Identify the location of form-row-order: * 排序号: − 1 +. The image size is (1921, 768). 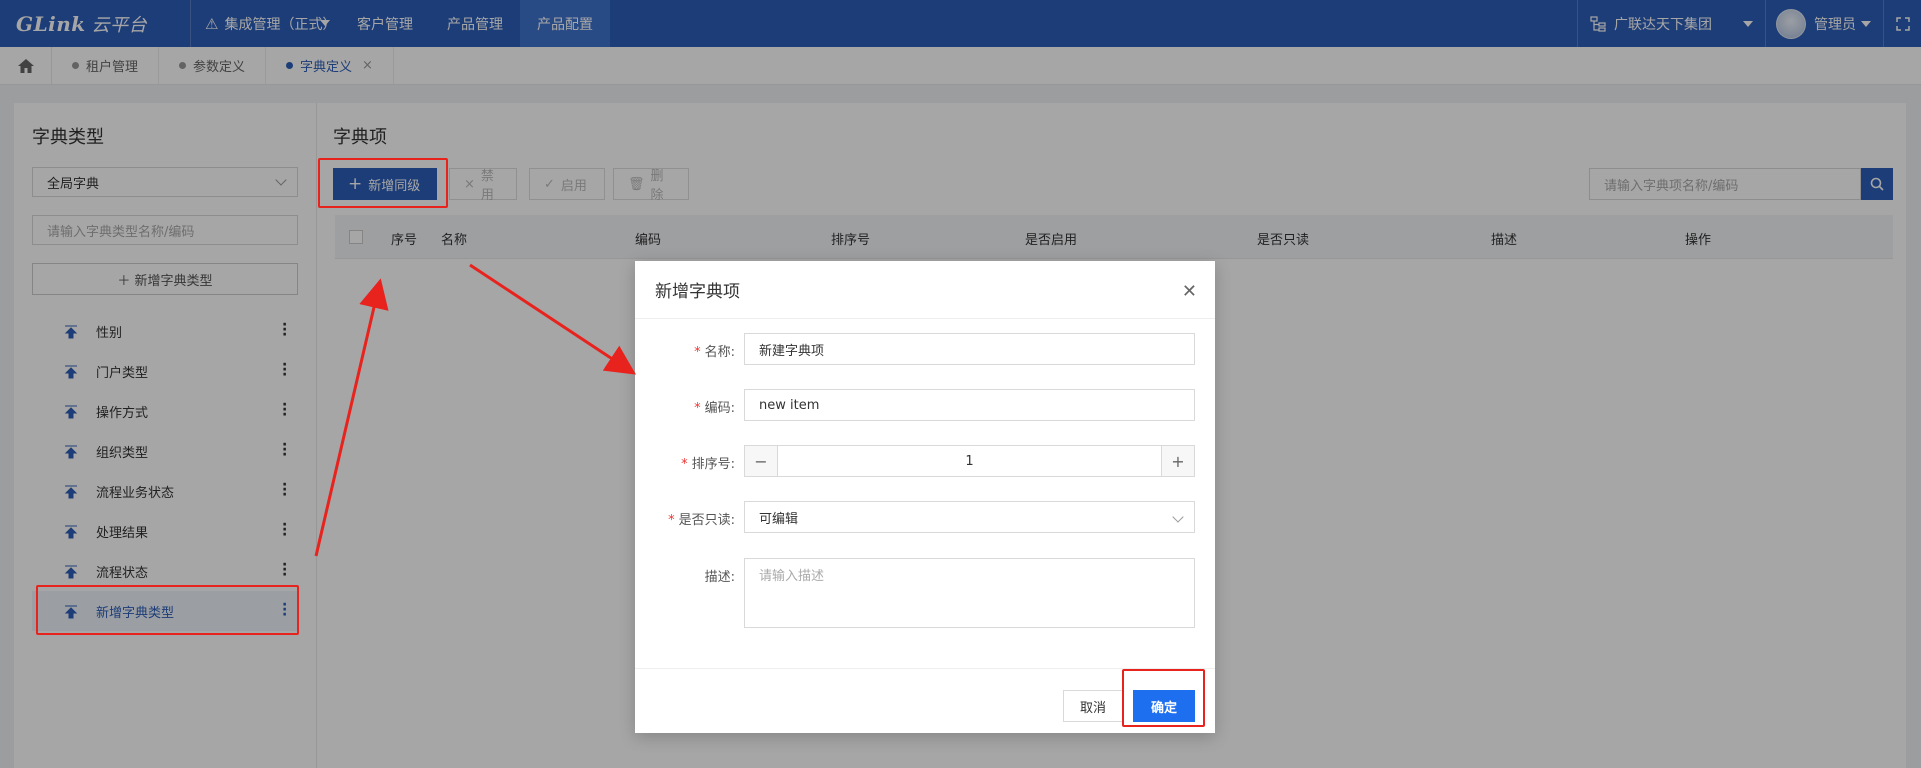
(925, 461).